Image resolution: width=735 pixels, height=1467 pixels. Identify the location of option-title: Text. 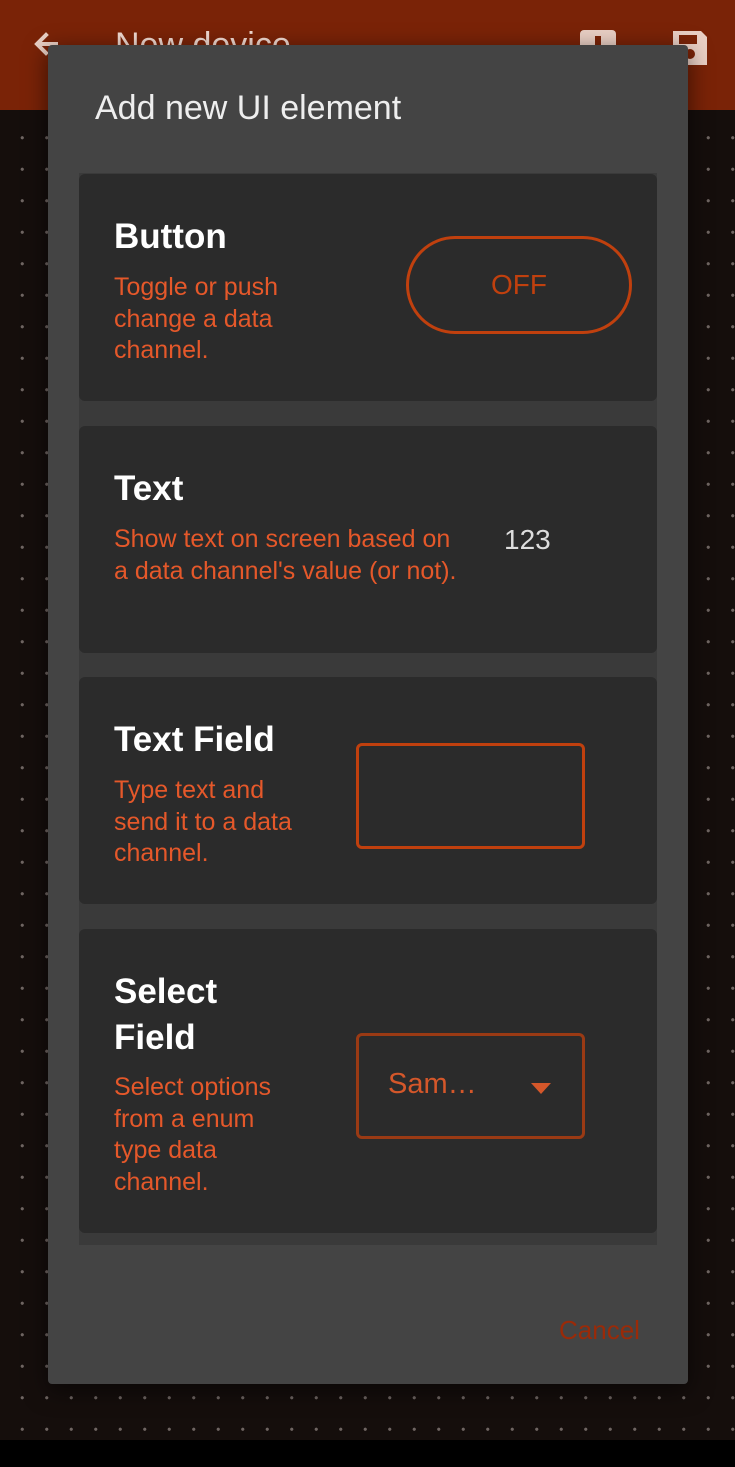
(149, 488).